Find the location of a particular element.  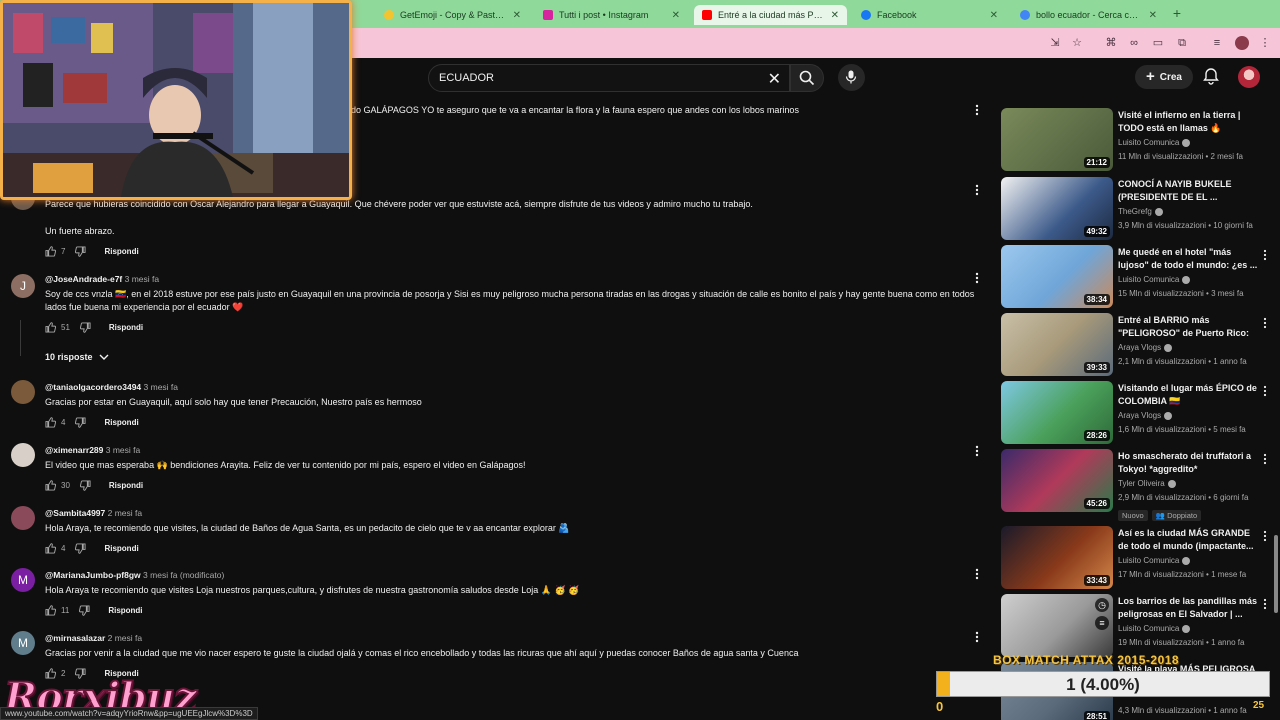

channel-name: TheGrefg is located at coordinates (1140, 211).